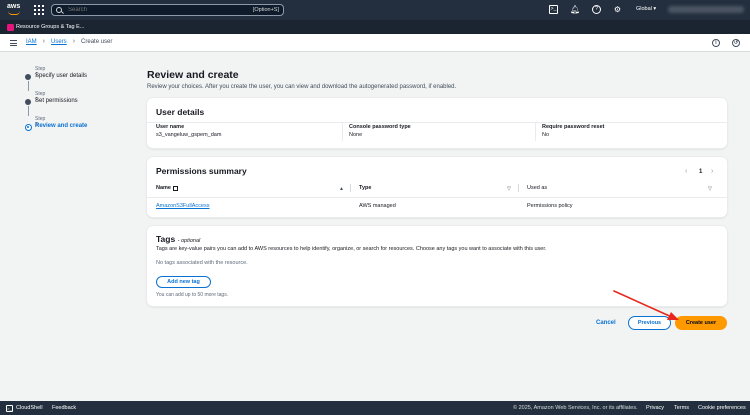 This screenshot has height=415, width=750. Describe the element at coordinates (701, 323) in the screenshot. I see `create-user-button: Create user` at that location.